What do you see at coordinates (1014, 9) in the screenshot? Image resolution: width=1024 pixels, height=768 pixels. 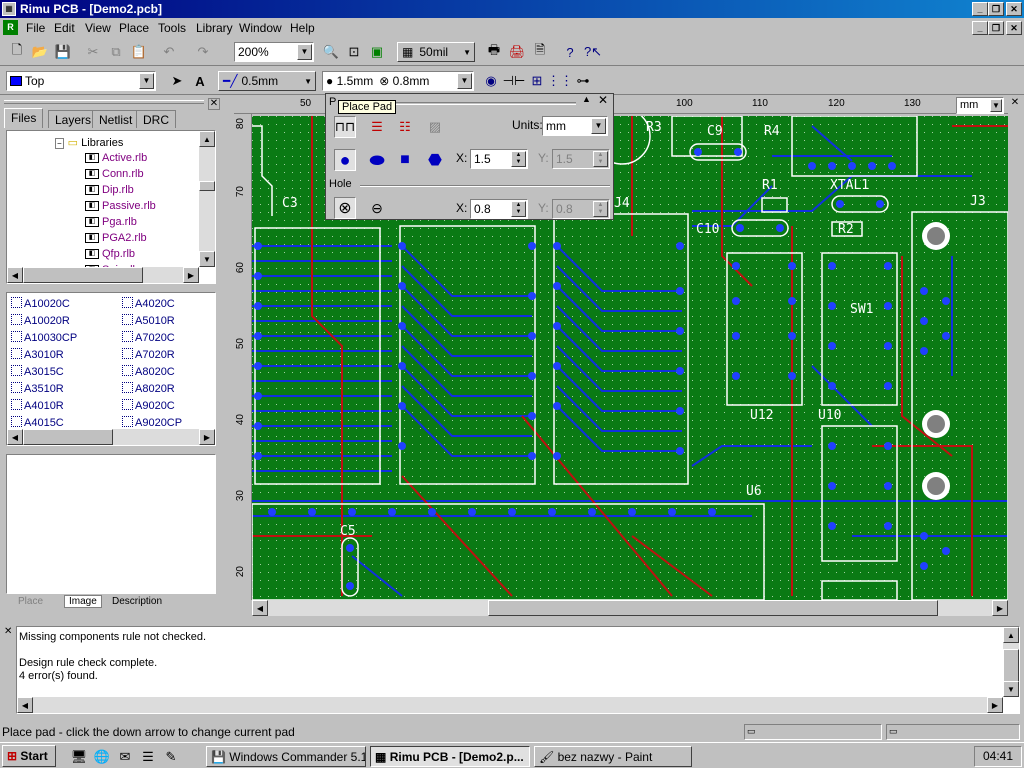 I see `close-button: ✕` at bounding box center [1014, 9].